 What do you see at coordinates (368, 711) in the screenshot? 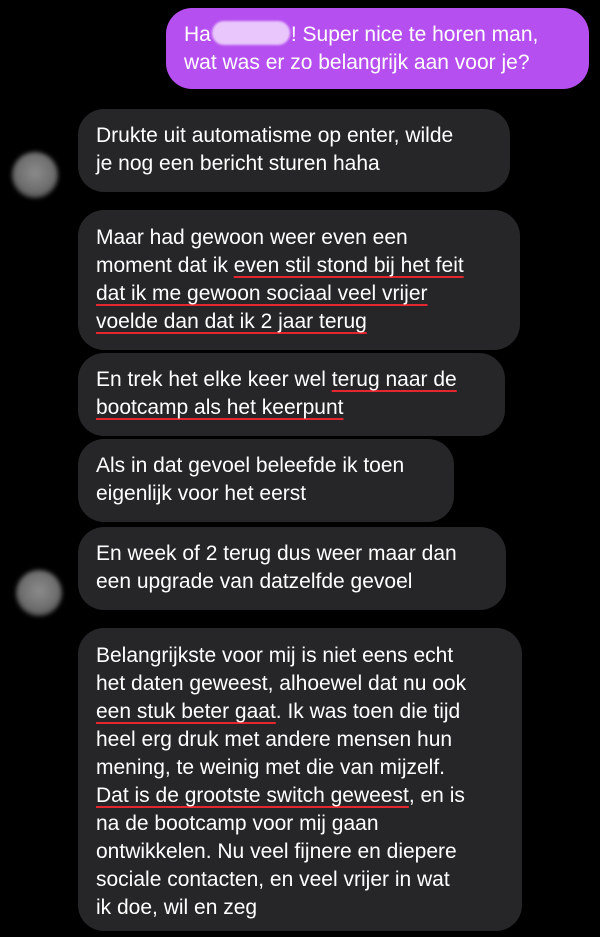
I see `message-text: . Ik was toen die tijd` at bounding box center [368, 711].